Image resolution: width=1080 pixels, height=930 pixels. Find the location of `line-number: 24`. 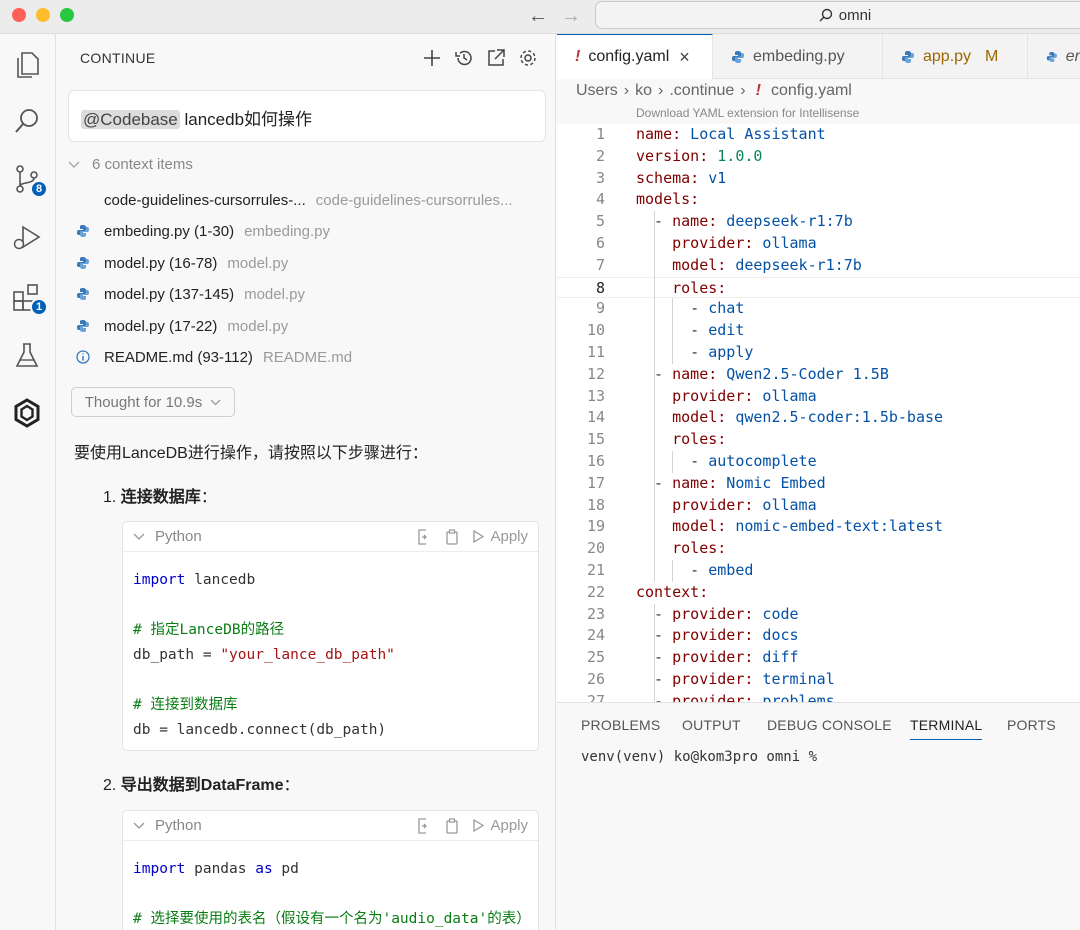

line-number: 24 is located at coordinates (595, 635).